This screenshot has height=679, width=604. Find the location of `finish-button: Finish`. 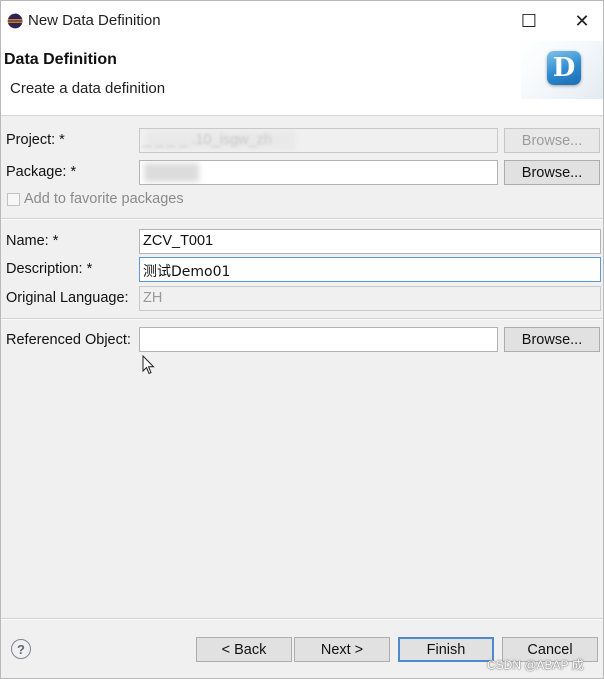

finish-button: Finish is located at coordinates (446, 649).